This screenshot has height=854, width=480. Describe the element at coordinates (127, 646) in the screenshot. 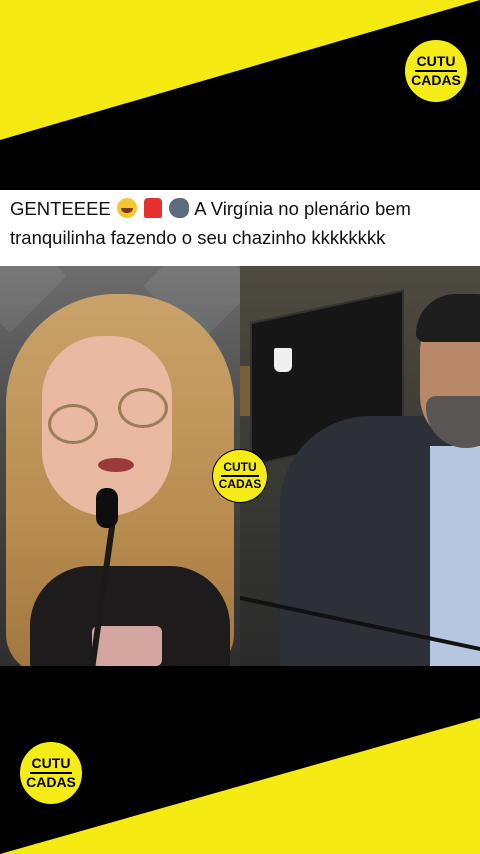

I see `shirt-print` at that location.